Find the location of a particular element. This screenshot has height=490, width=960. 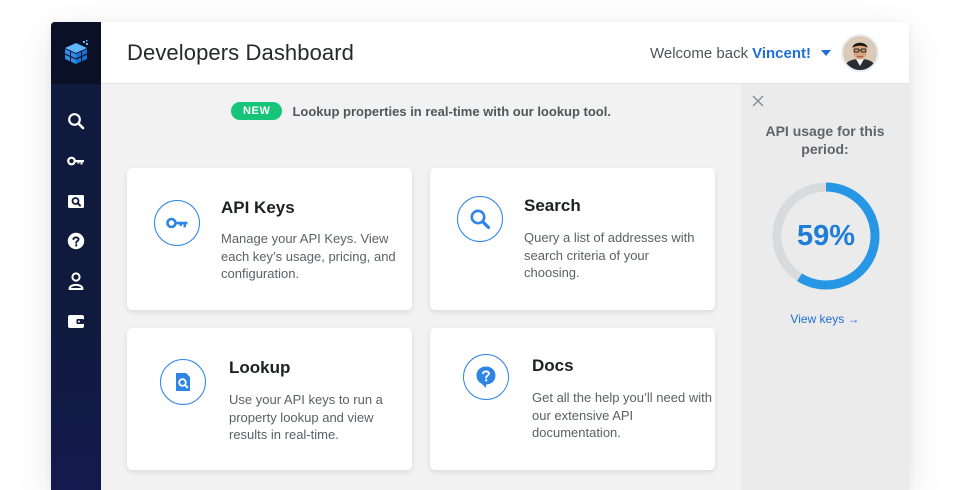

view-keys-link: View keys → is located at coordinates (825, 319).